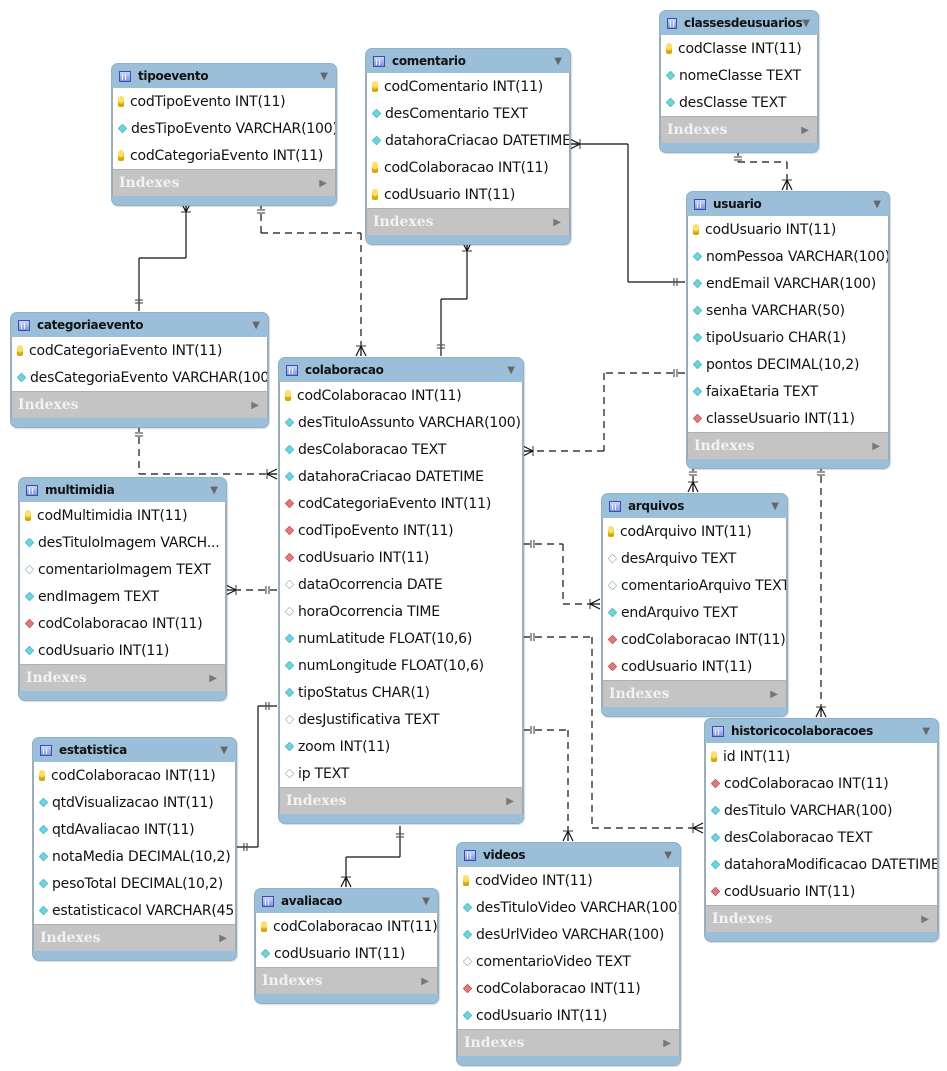  Describe the element at coordinates (134, 910) in the screenshot. I see `column-row: estatisticacol VARCHAR(45)` at that location.